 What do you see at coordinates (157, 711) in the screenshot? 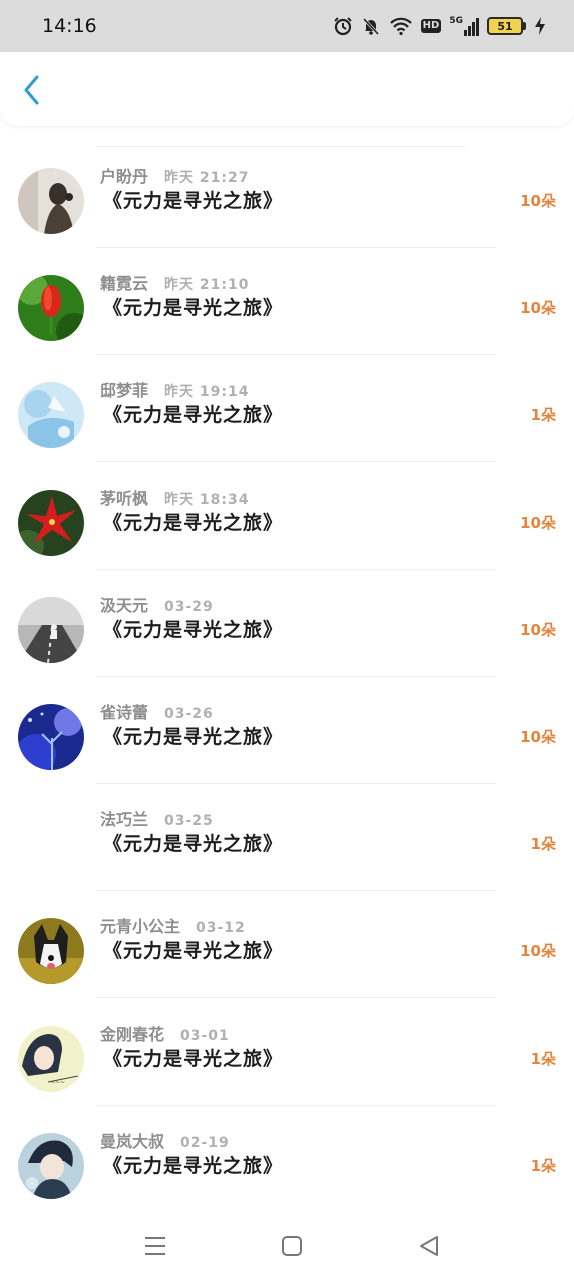
I see `name-line: 雀诗蕾 03-26` at bounding box center [157, 711].